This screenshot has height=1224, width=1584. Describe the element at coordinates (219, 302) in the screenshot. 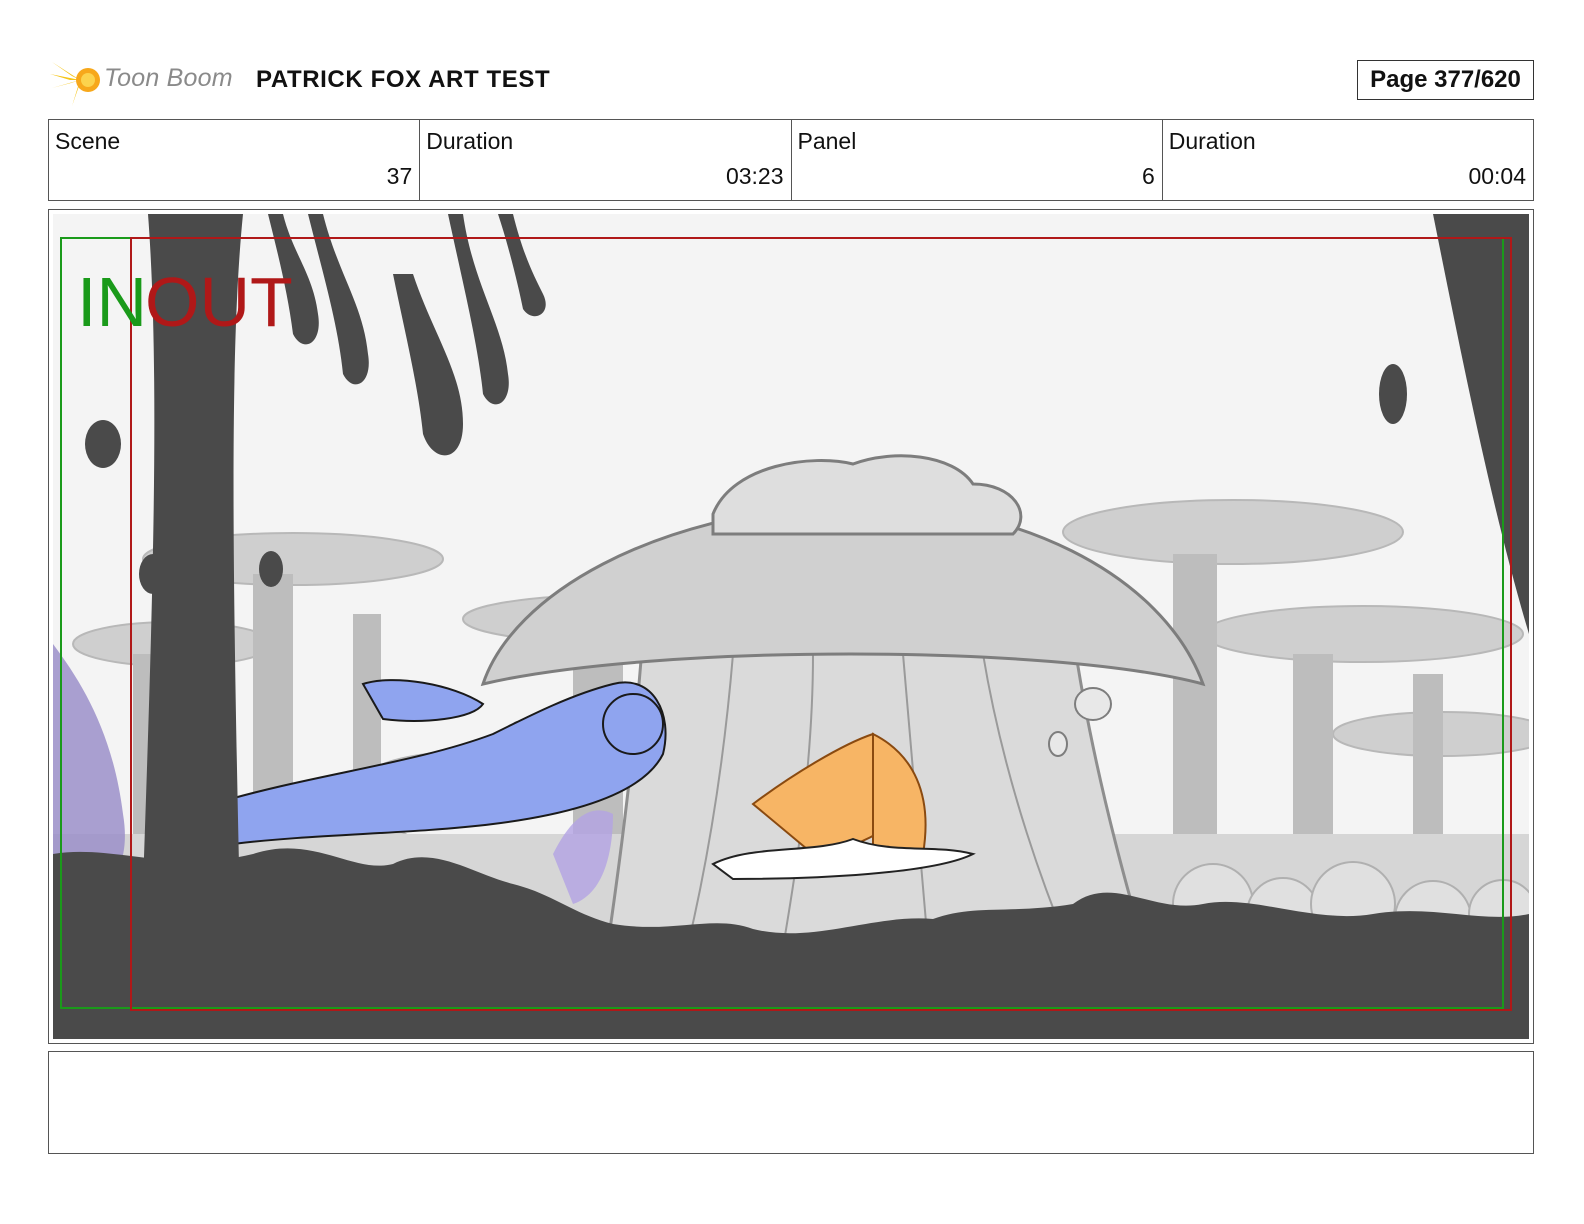

I see `out-marker-label: OUT` at that location.